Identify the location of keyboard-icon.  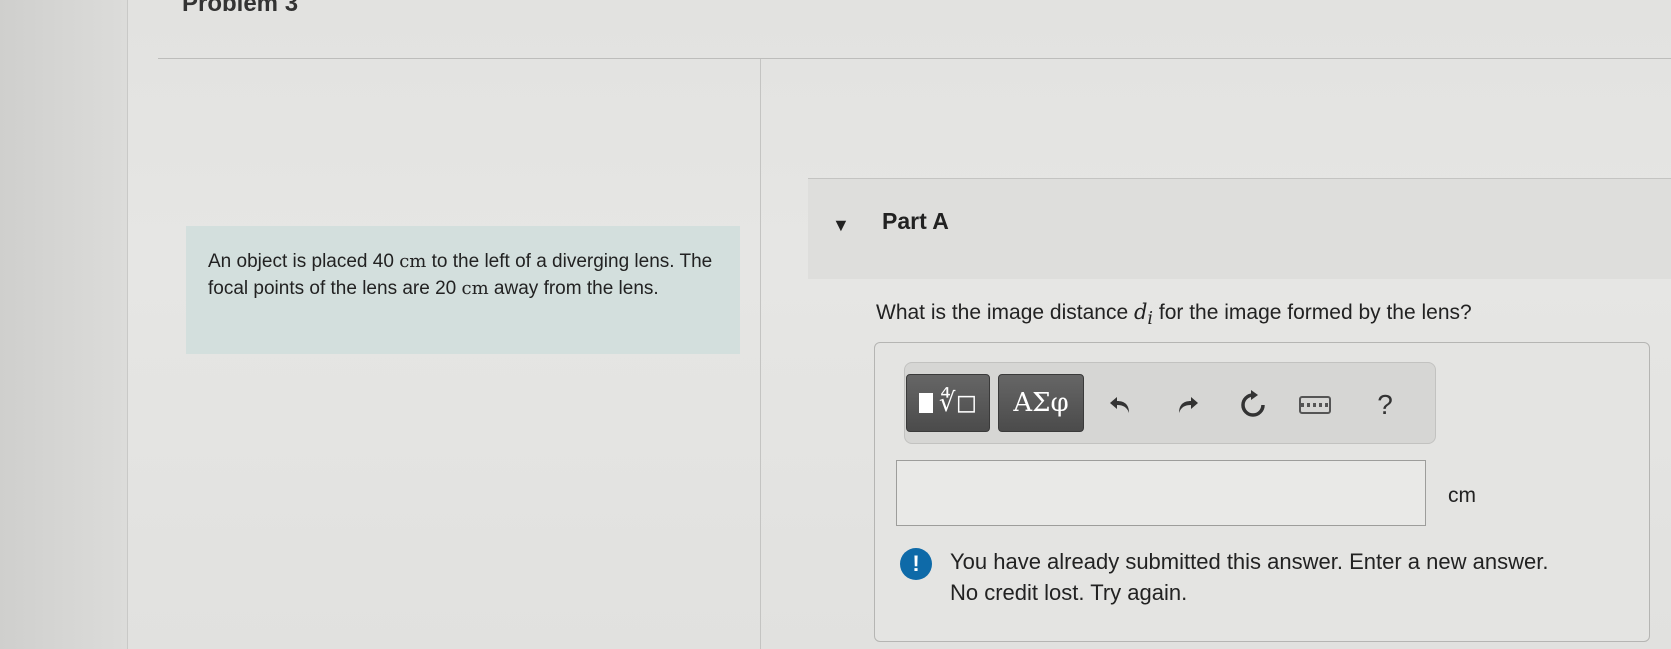
(1315, 405).